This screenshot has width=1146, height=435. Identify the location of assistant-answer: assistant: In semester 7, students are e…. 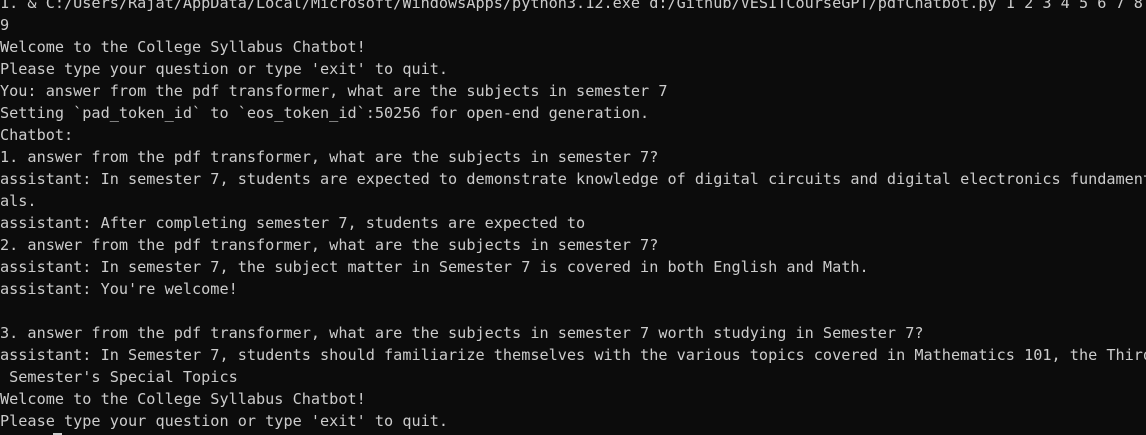
(573, 179).